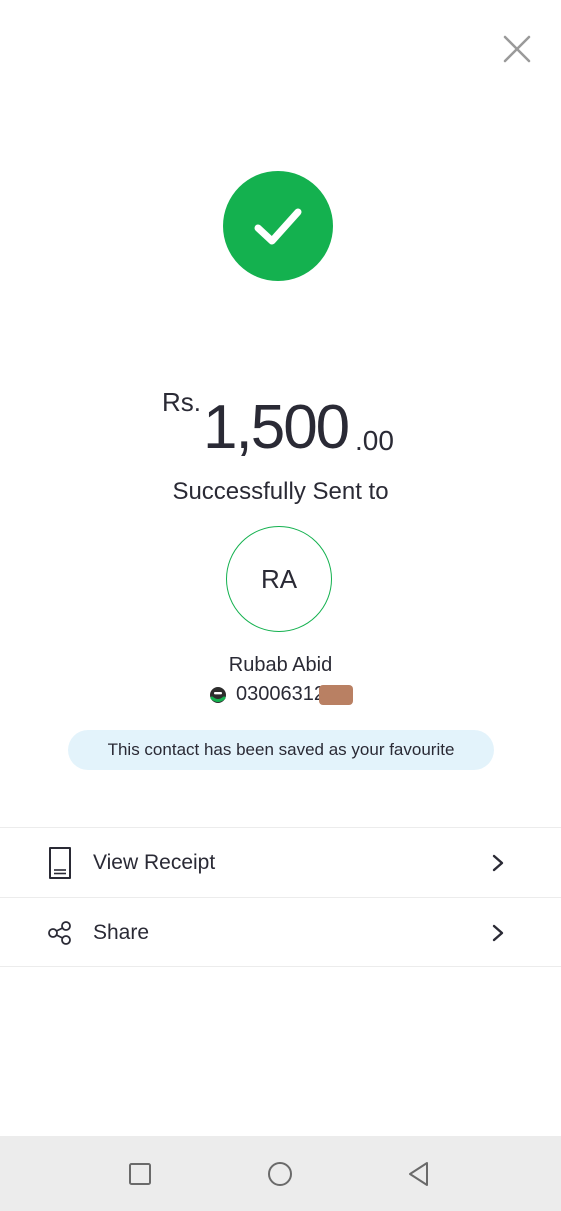 The width and height of the screenshot is (561, 1211). What do you see at coordinates (218, 694) in the screenshot?
I see `wallet-logo-icon` at bounding box center [218, 694].